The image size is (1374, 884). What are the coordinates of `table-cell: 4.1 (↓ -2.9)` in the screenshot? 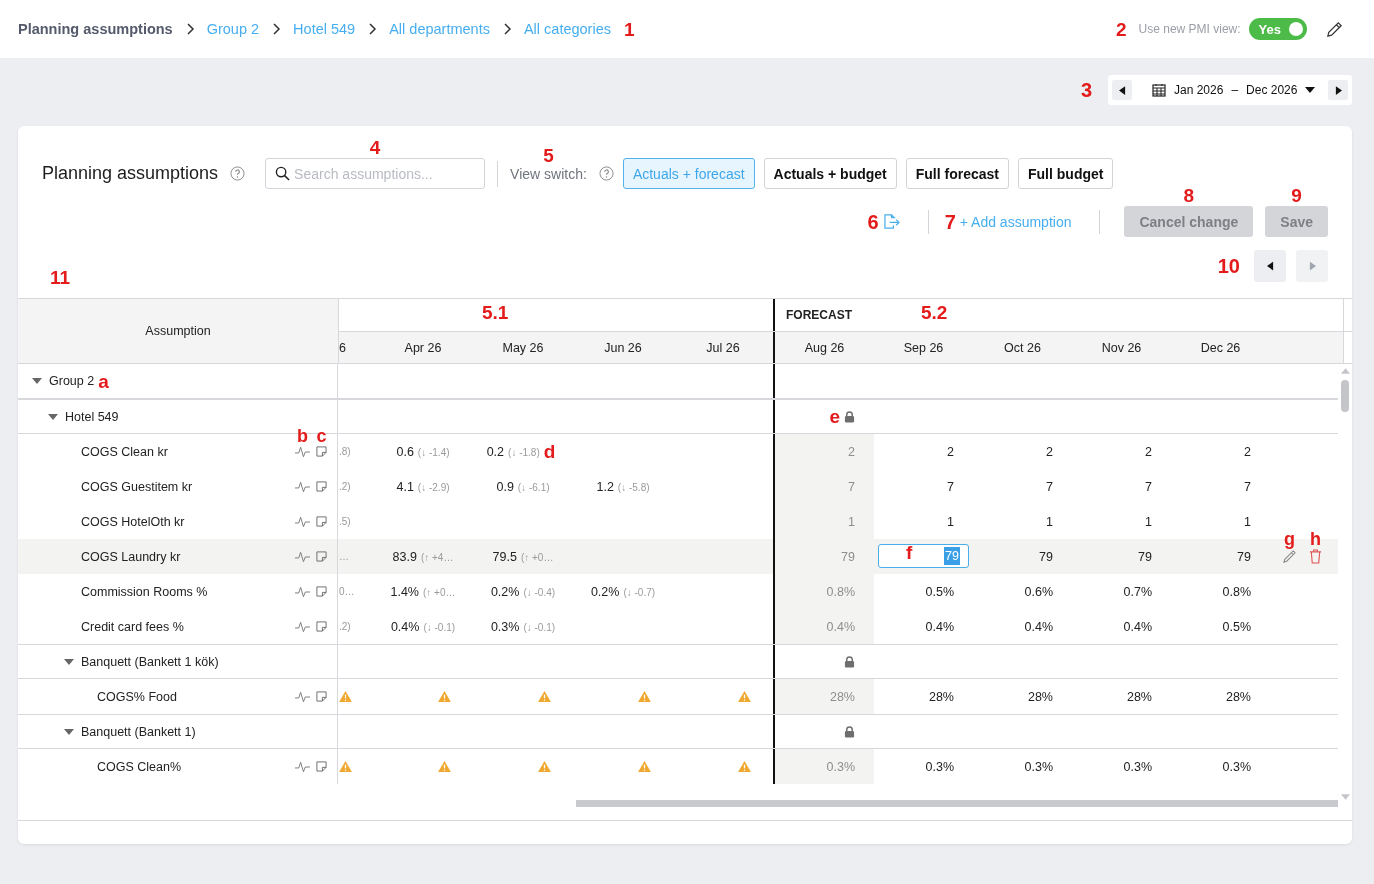 It's located at (423, 486).